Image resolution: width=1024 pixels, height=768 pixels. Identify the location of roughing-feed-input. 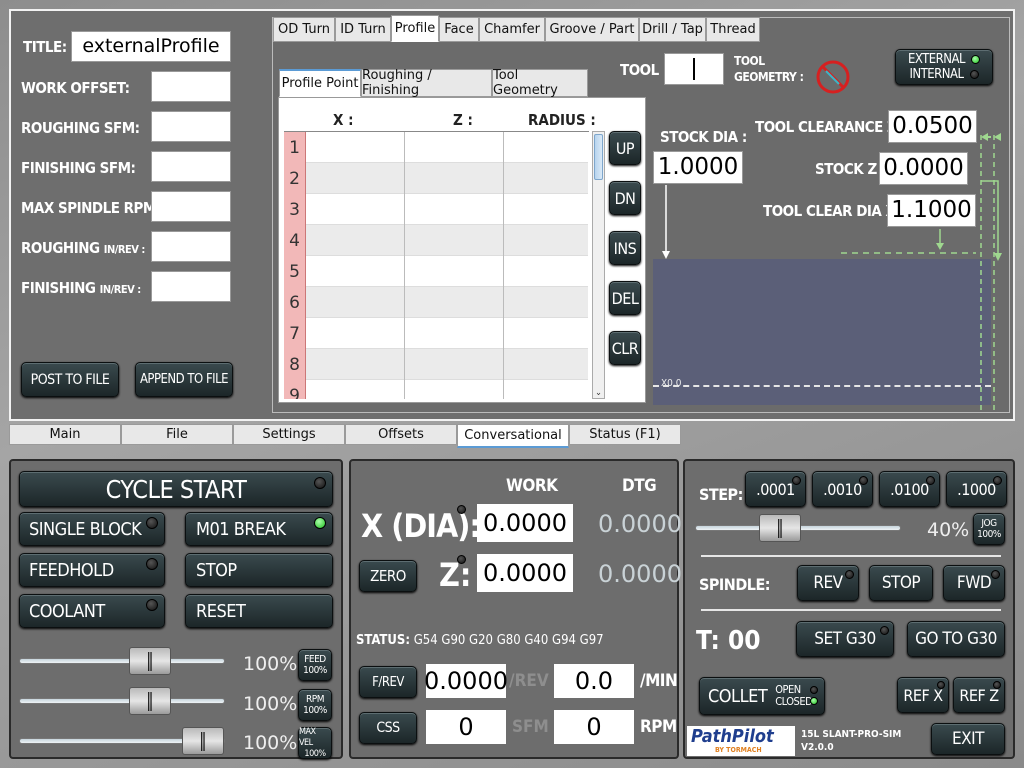
(191, 246).